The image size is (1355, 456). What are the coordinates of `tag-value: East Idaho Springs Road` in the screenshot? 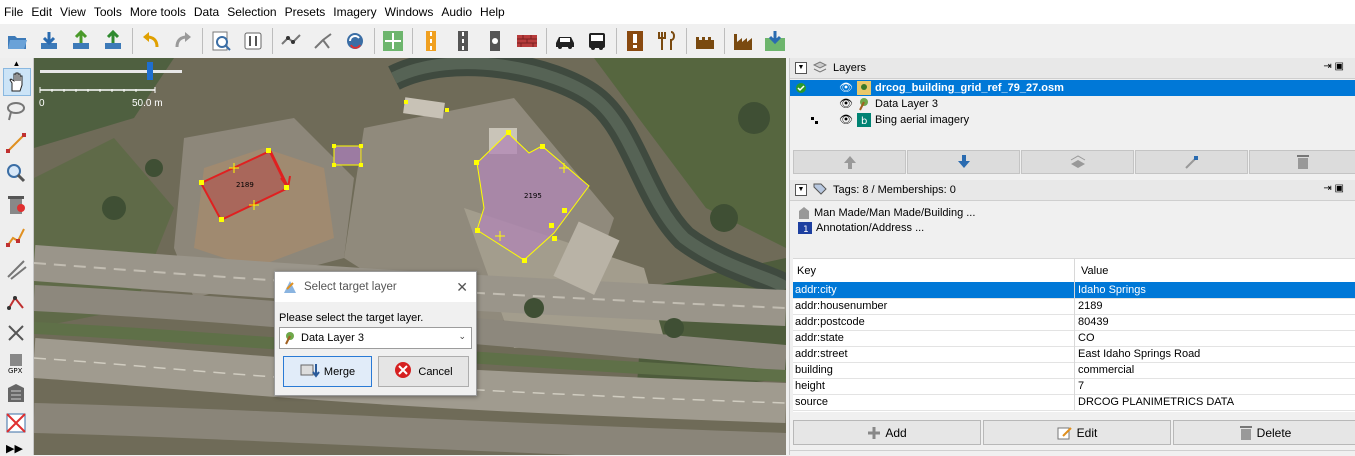 It's located at (1215, 354).